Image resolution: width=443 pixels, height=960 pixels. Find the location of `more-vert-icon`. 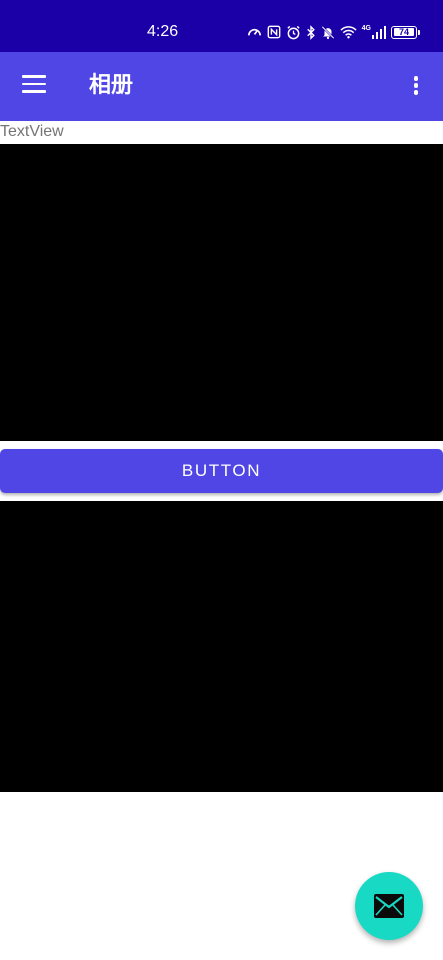

more-vert-icon is located at coordinates (416, 87).